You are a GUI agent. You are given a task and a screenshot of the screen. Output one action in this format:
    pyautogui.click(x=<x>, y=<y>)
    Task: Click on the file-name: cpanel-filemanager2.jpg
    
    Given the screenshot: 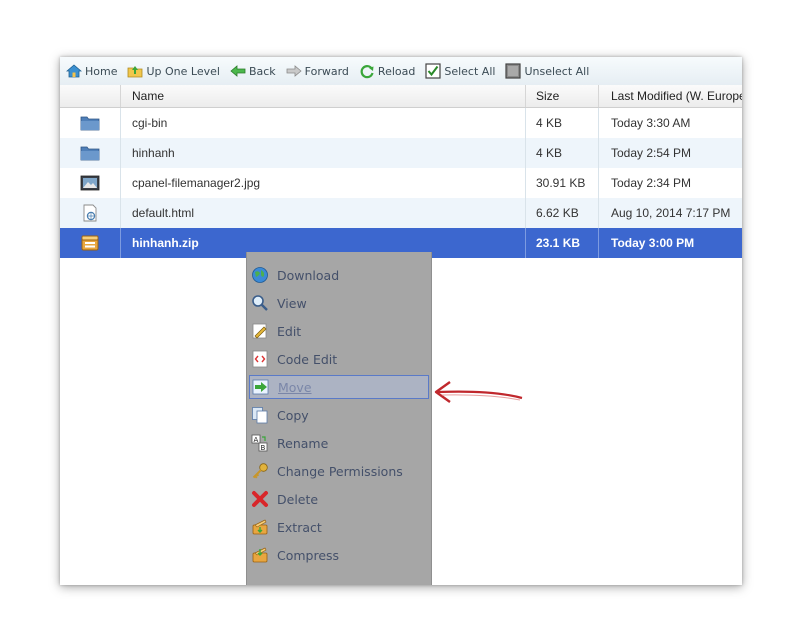 What is the action you would take?
    pyautogui.click(x=323, y=183)
    